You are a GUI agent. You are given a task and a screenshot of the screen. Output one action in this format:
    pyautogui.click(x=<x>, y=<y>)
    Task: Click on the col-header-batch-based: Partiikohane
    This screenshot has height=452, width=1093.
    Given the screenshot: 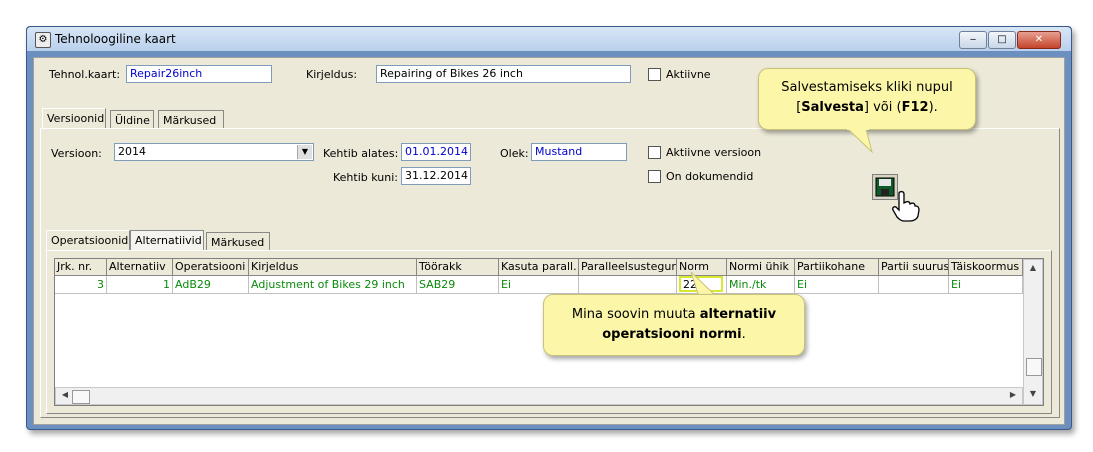 What is the action you would take?
    pyautogui.click(x=837, y=267)
    